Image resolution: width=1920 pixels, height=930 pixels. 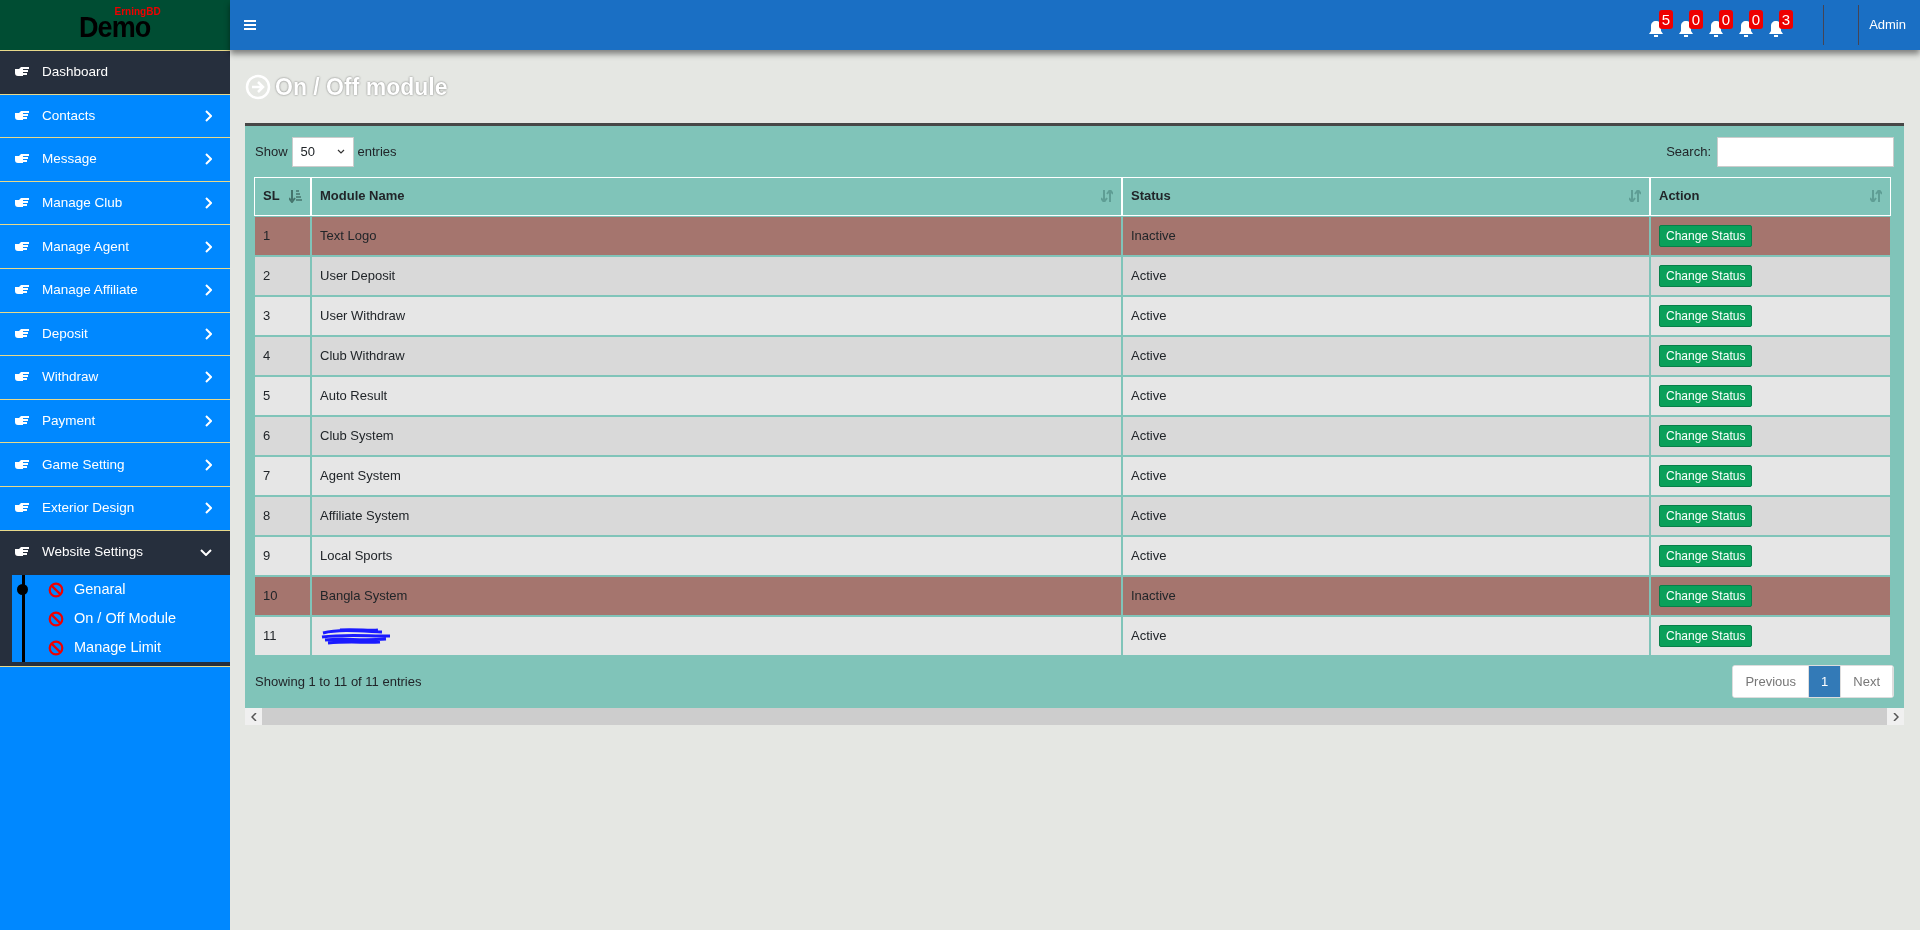 I want to click on table-cell: User Deposit, so click(x=716, y=275).